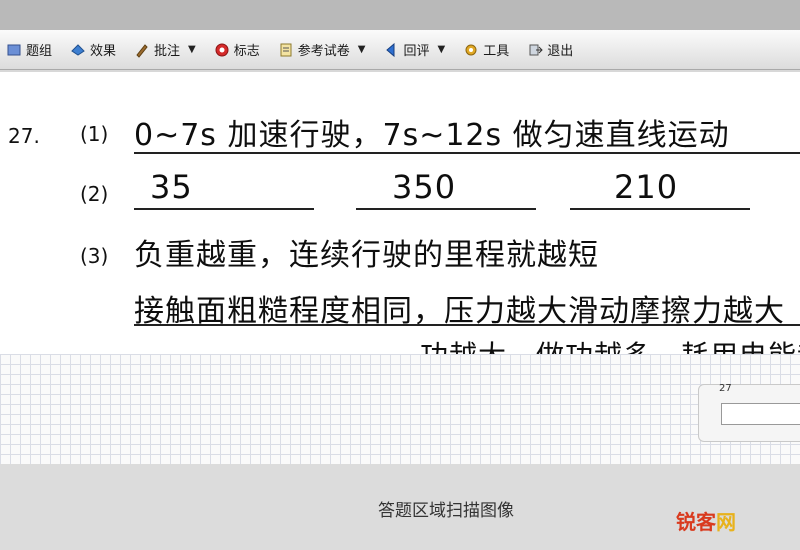 This screenshot has width=800, height=550. I want to click on toolbar: 题组 效果 批注 ▼ 标志 参考试卷 ▼ 回评 ▼ 工具 退出, so click(400, 50).